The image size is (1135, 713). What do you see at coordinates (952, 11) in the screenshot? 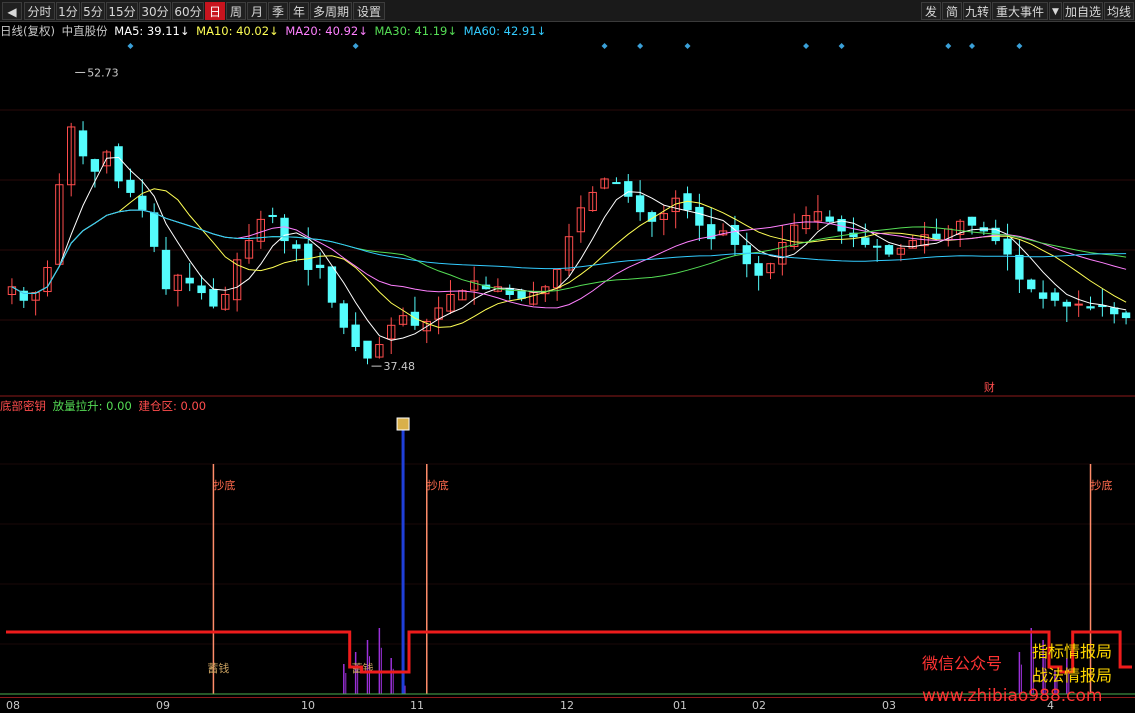
I see `jian-button: 简` at bounding box center [952, 11].